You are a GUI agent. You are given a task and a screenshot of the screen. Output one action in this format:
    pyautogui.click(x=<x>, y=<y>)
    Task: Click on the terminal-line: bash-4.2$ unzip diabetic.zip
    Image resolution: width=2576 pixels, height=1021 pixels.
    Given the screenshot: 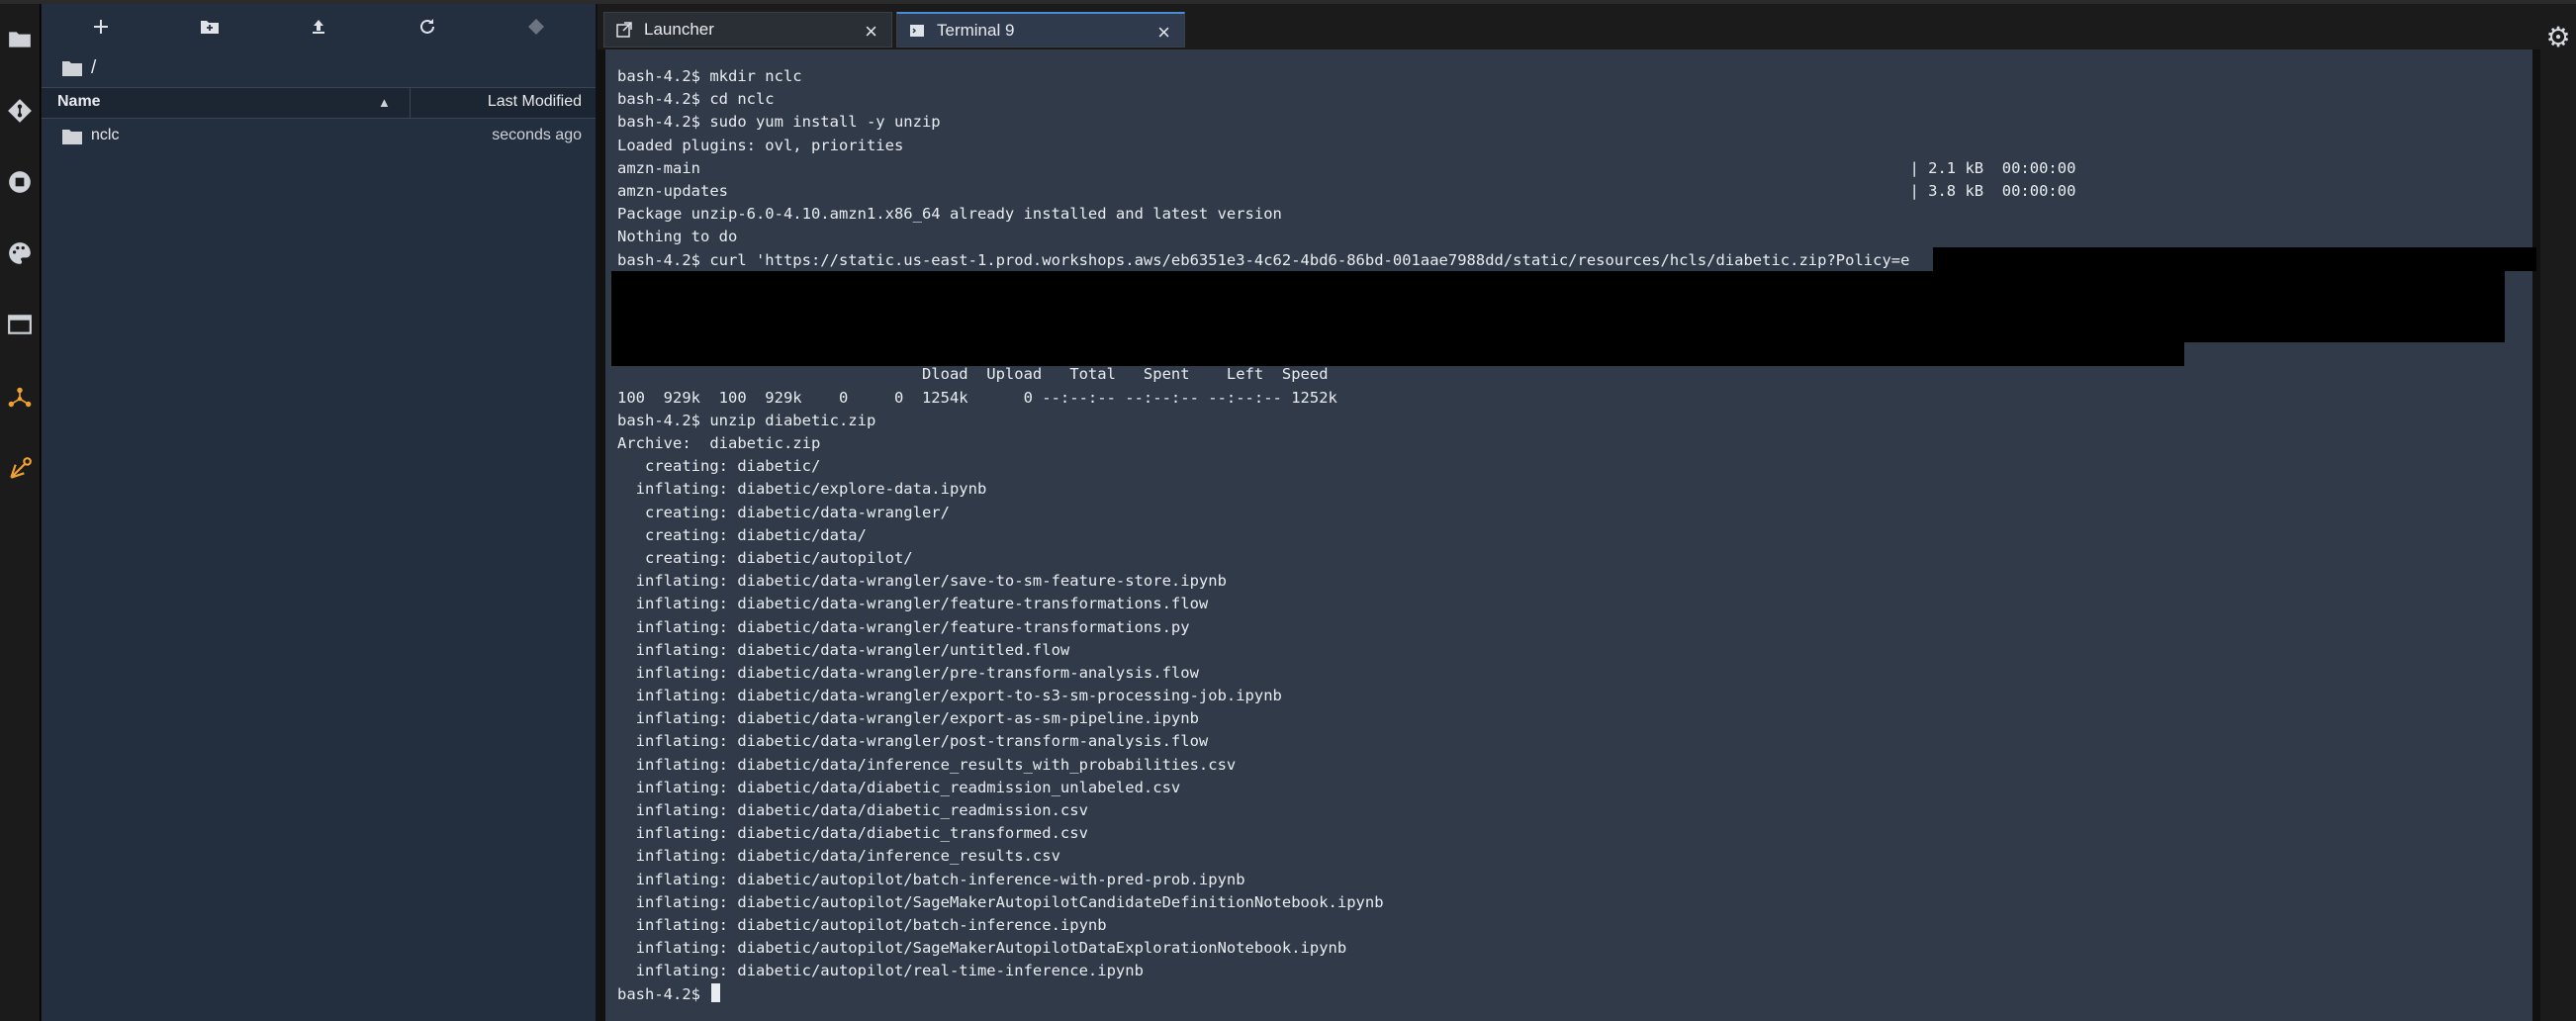 What is the action you would take?
    pyautogui.click(x=746, y=420)
    